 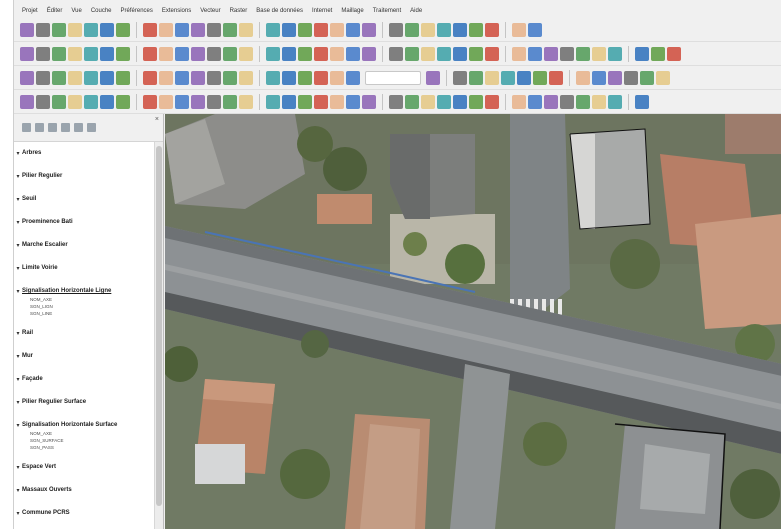 What do you see at coordinates (87, 379) in the screenshot?
I see `layer-row: ▾ Façade` at bounding box center [87, 379].